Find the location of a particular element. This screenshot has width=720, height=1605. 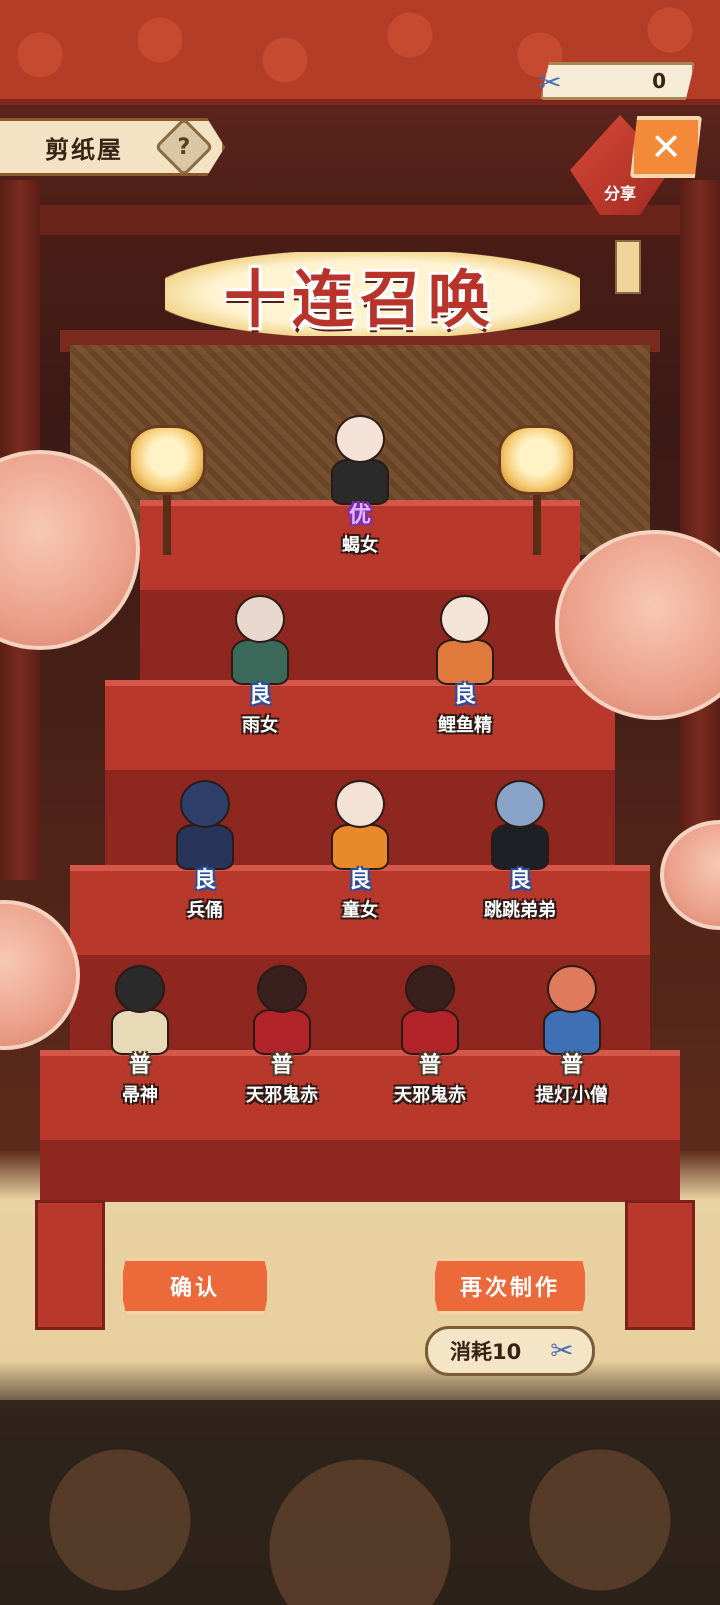

character-card: 良 跳跳弟弟 is located at coordinates (520, 851).